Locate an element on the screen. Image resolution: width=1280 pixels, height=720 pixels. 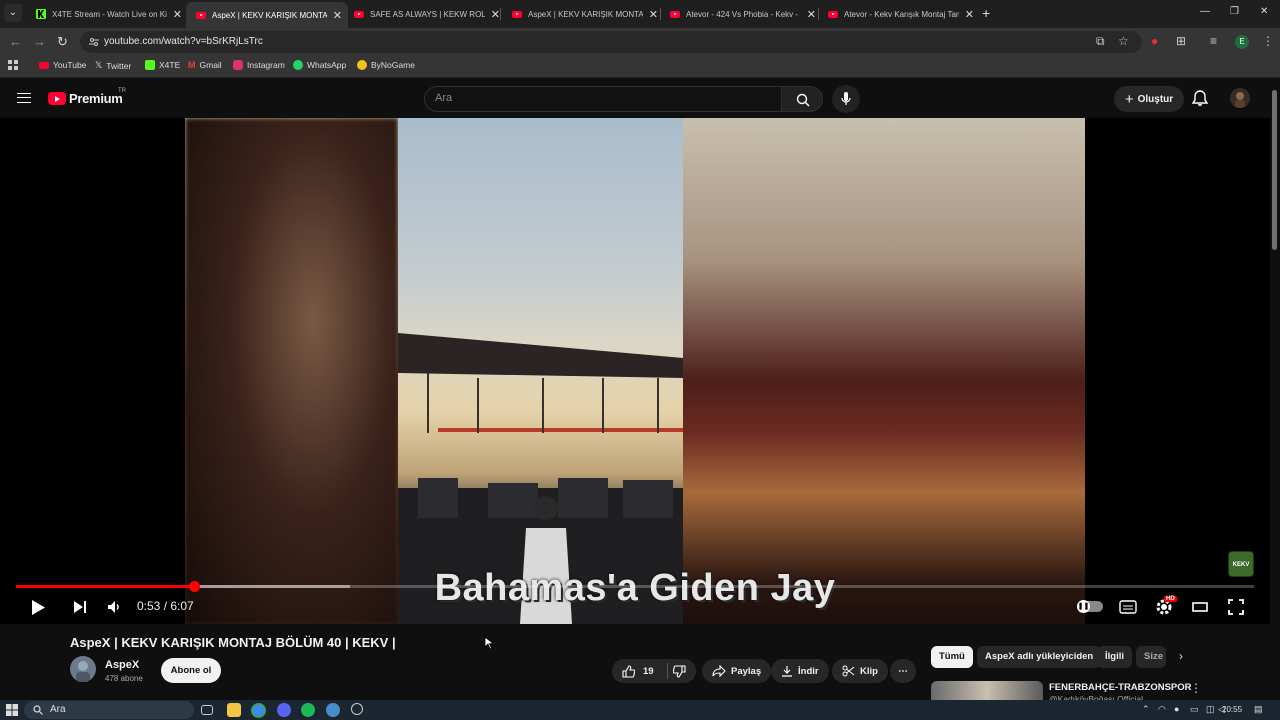
mic-tray-icon: ● is located at coordinates (1176, 709).